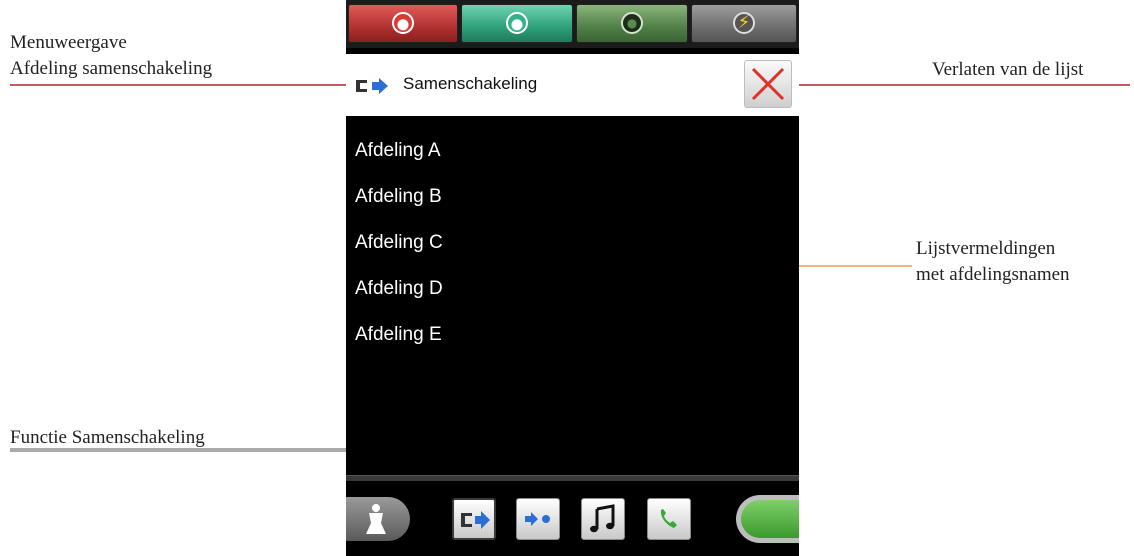 The height and width of the screenshot is (556, 1134). Describe the element at coordinates (572, 289) in the screenshot. I see `list-item-afdeling-d: Afdeling D` at that location.